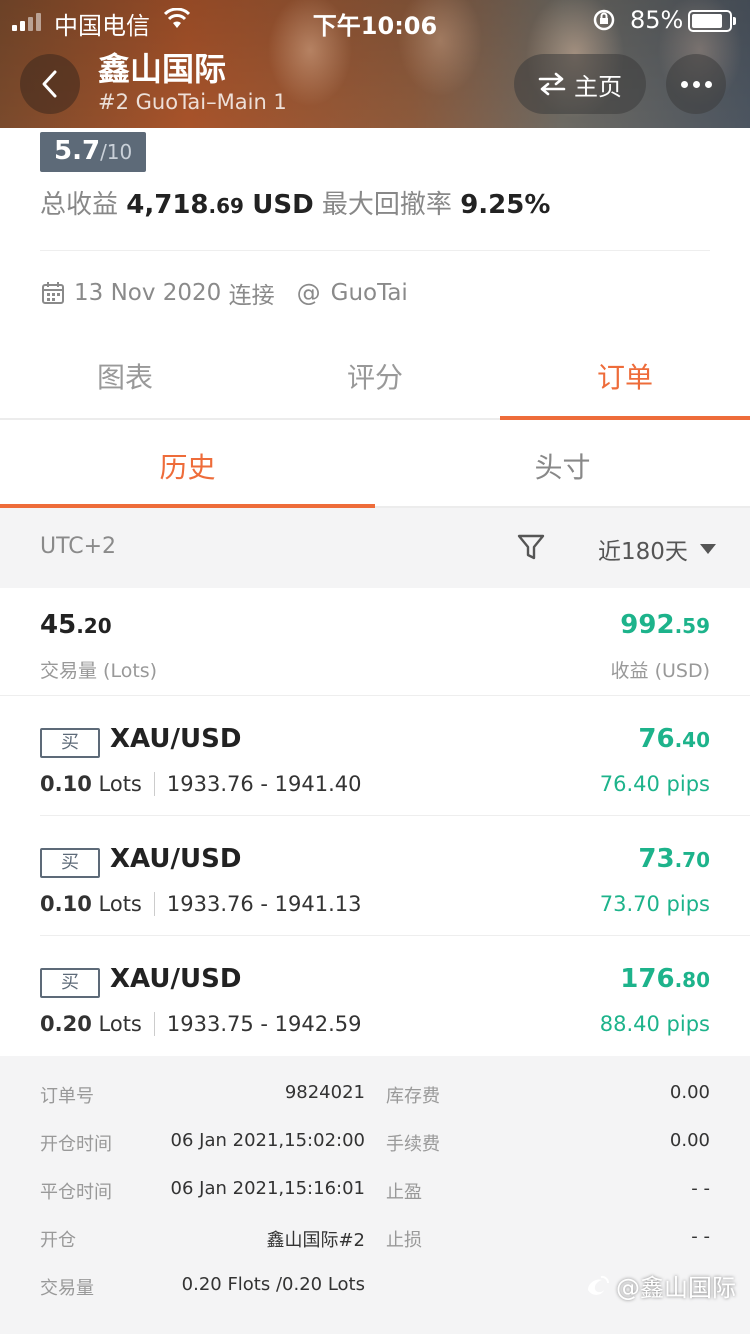 This screenshot has width=750, height=1334. What do you see at coordinates (647, 979) in the screenshot?
I see `order-profit-int: 176` at bounding box center [647, 979].